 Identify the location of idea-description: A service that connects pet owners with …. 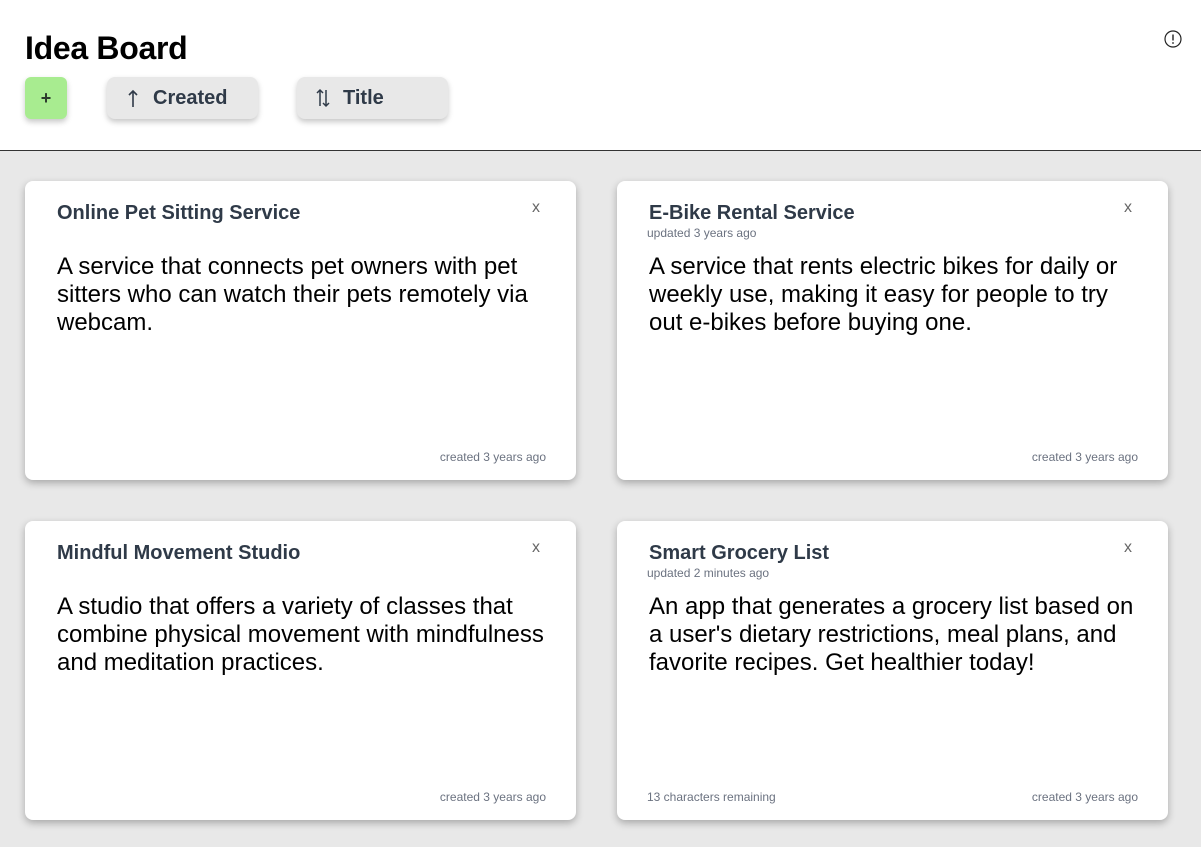
(304, 295).